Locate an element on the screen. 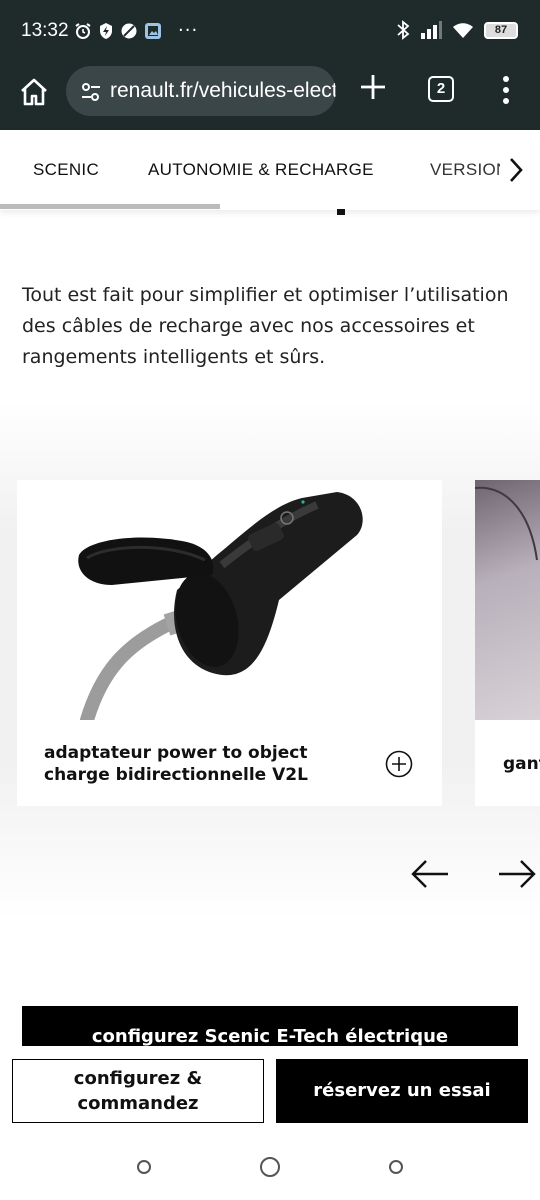  back-icon is located at coordinates (396, 1167).